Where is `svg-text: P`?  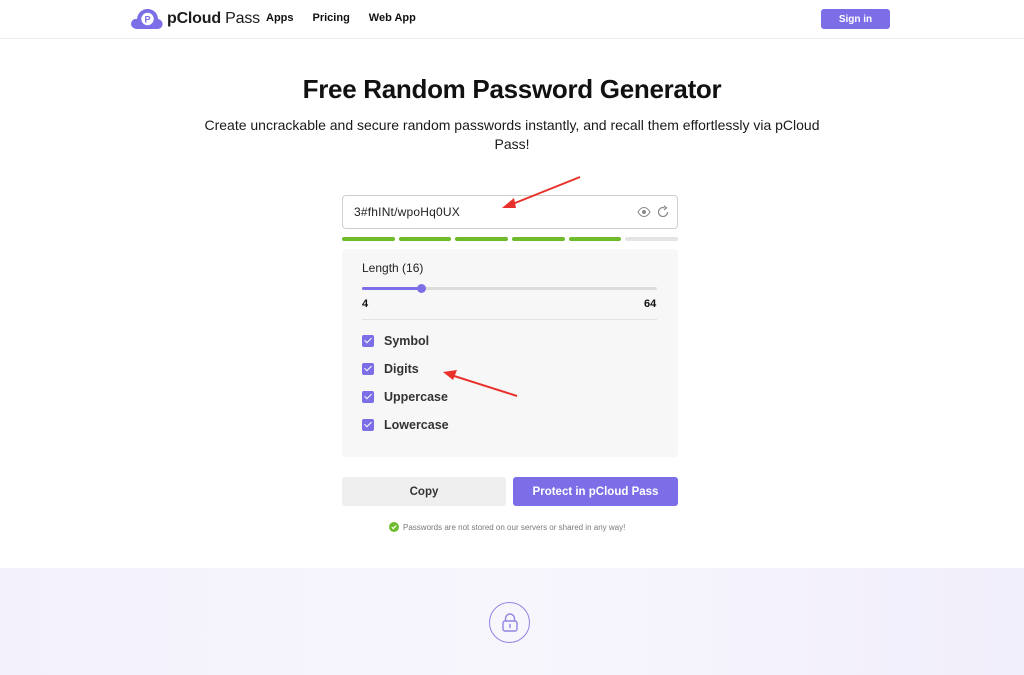 svg-text: P is located at coordinates (147, 20).